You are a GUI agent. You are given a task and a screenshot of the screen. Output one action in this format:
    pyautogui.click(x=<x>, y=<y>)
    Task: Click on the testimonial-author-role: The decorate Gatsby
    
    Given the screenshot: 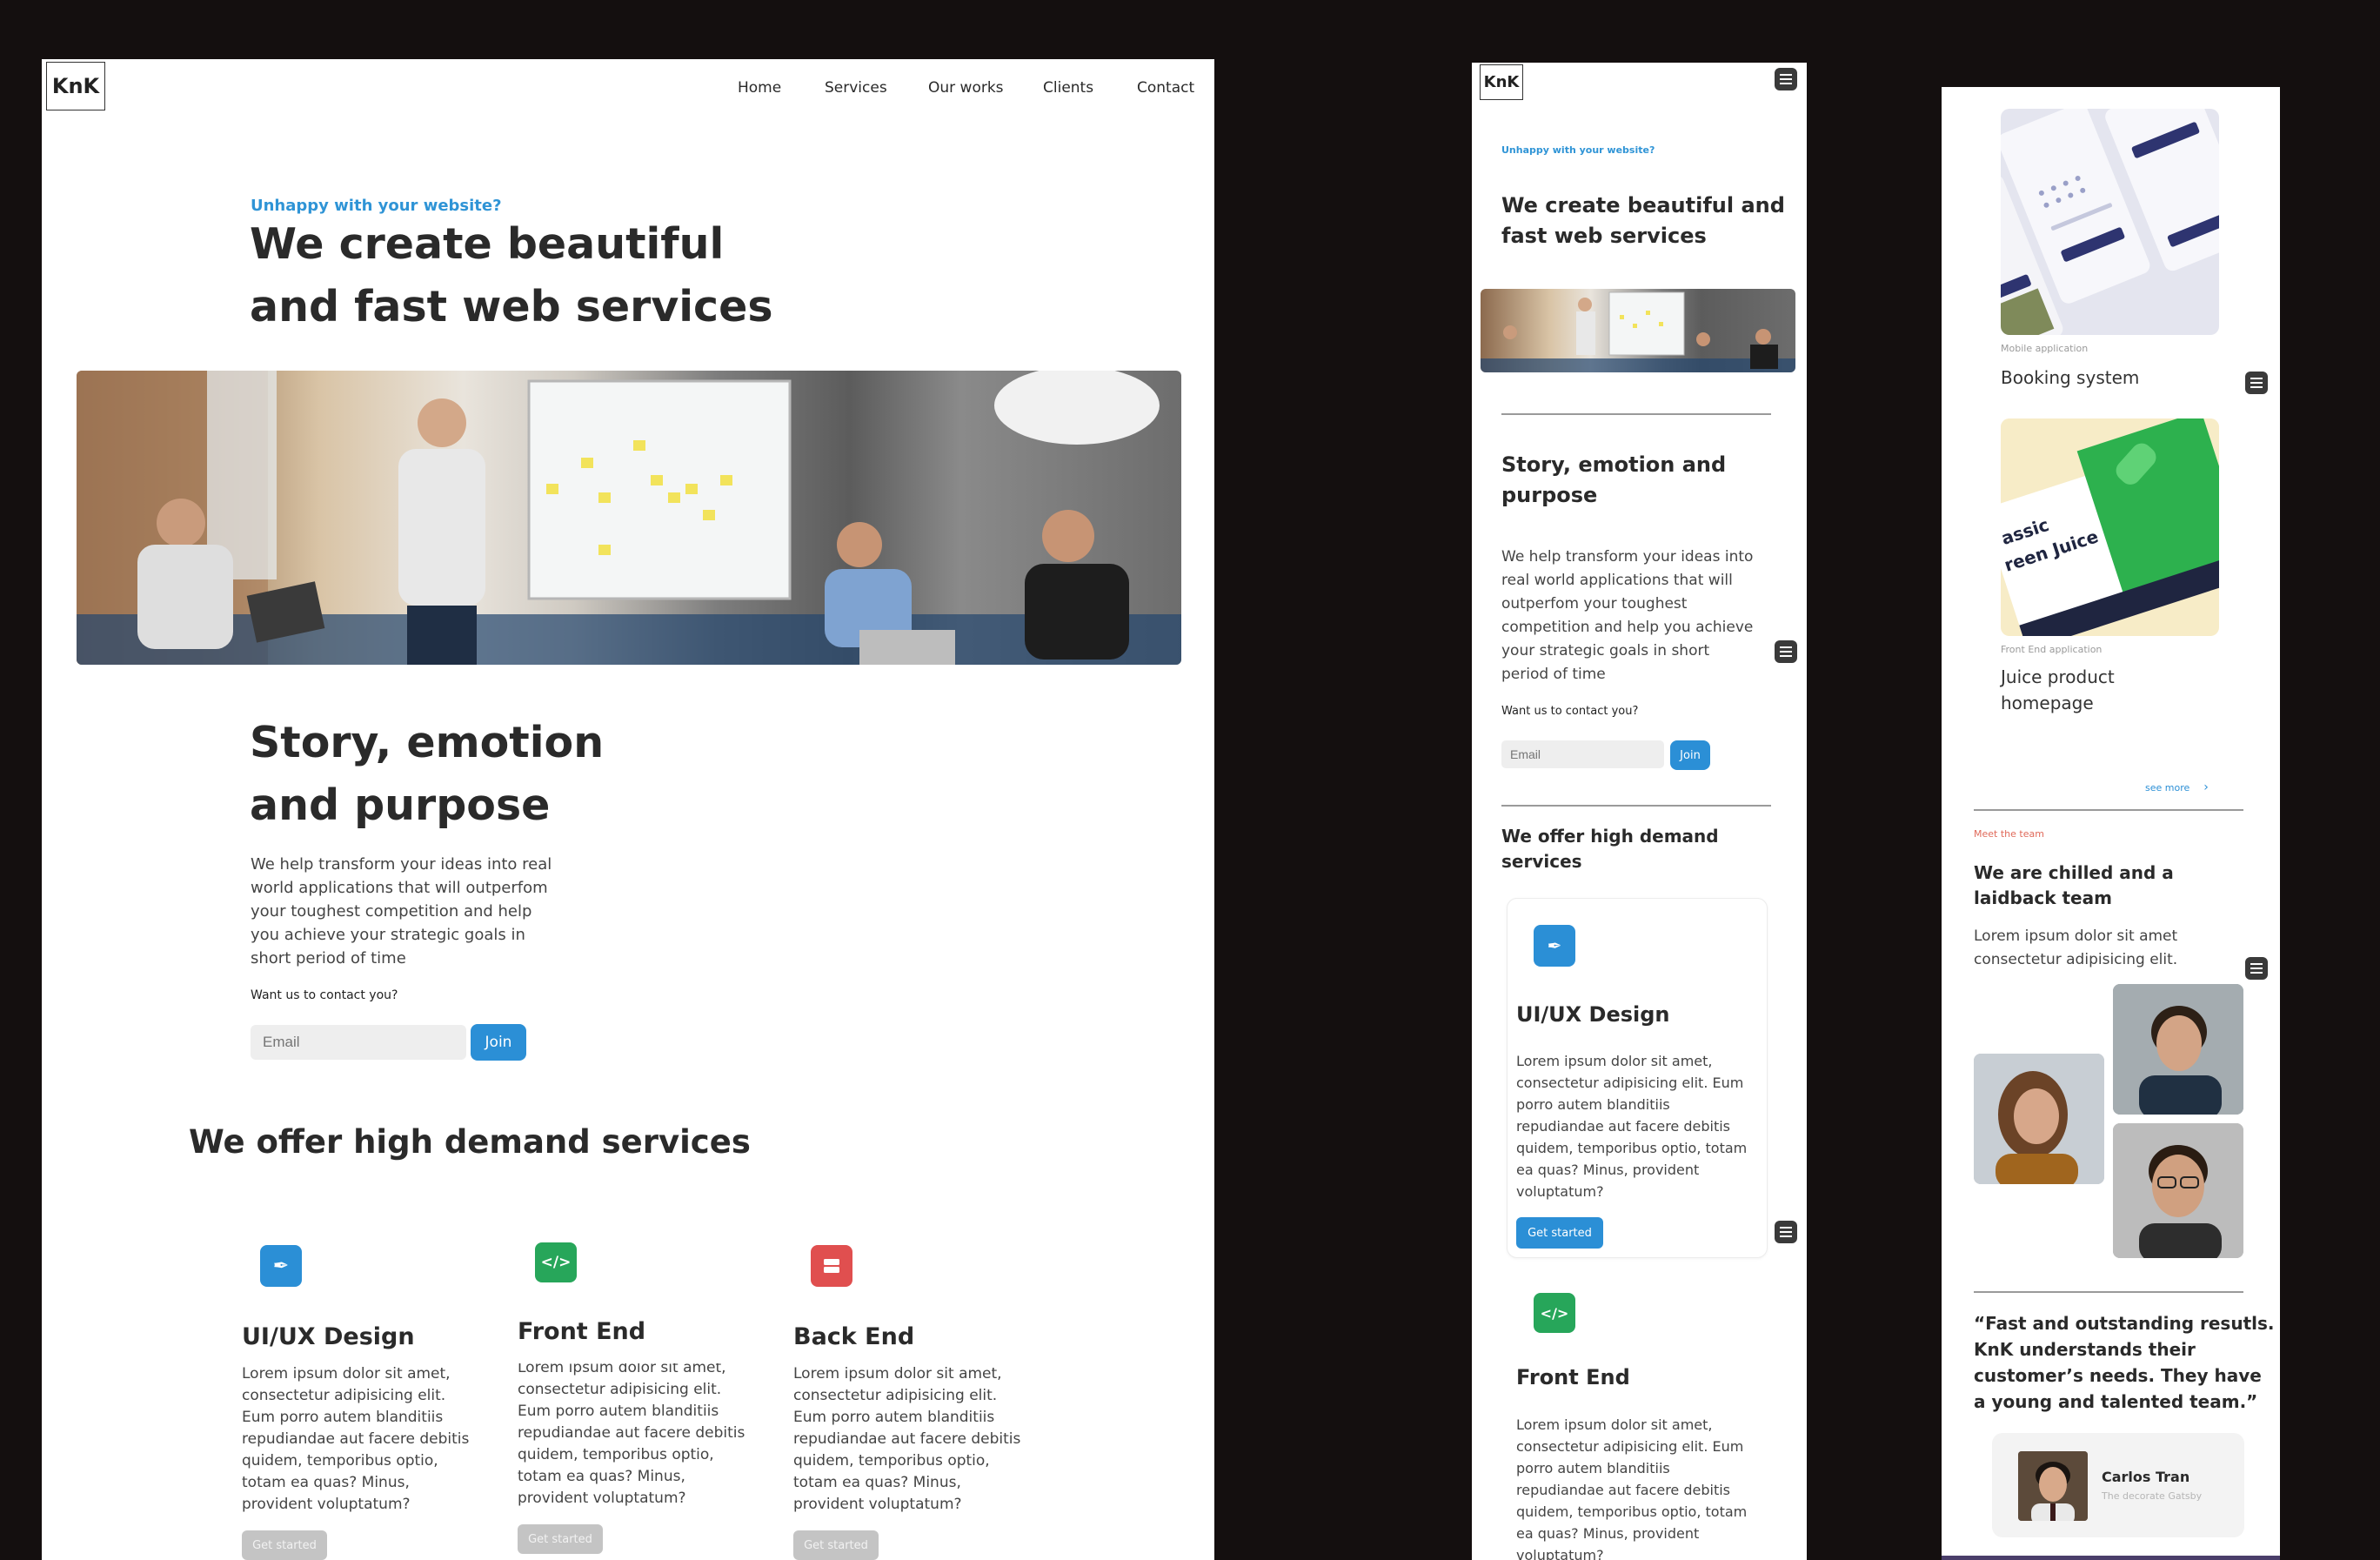 What is the action you would take?
    pyautogui.click(x=2152, y=1496)
    